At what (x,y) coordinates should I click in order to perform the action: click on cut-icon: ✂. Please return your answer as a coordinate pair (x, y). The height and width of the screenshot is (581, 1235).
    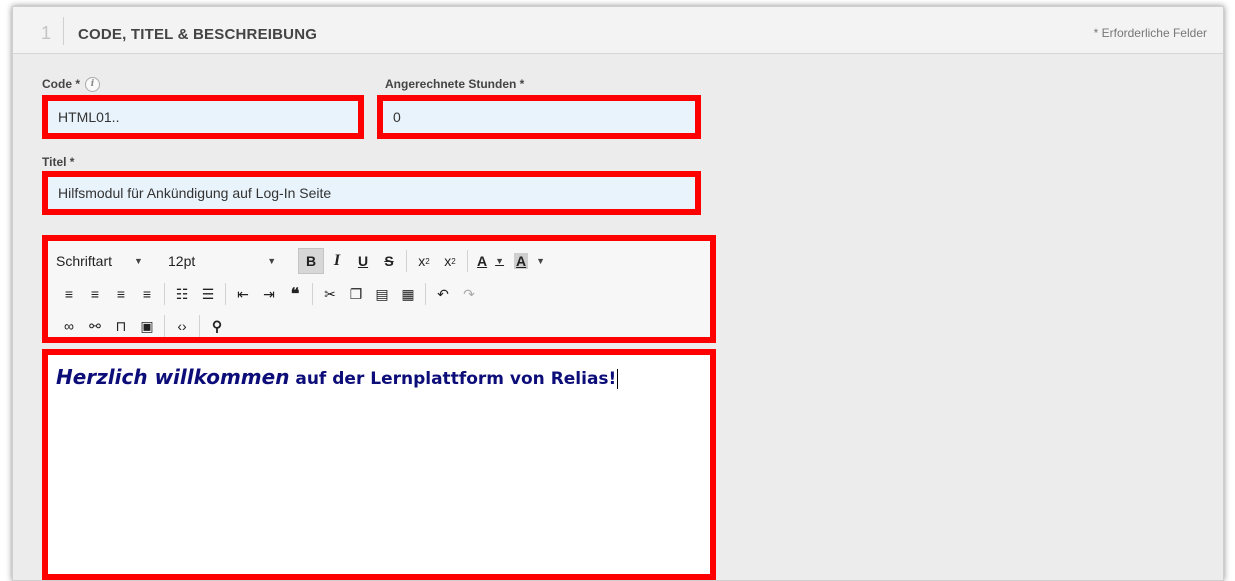
    Looking at the image, I should click on (330, 294).